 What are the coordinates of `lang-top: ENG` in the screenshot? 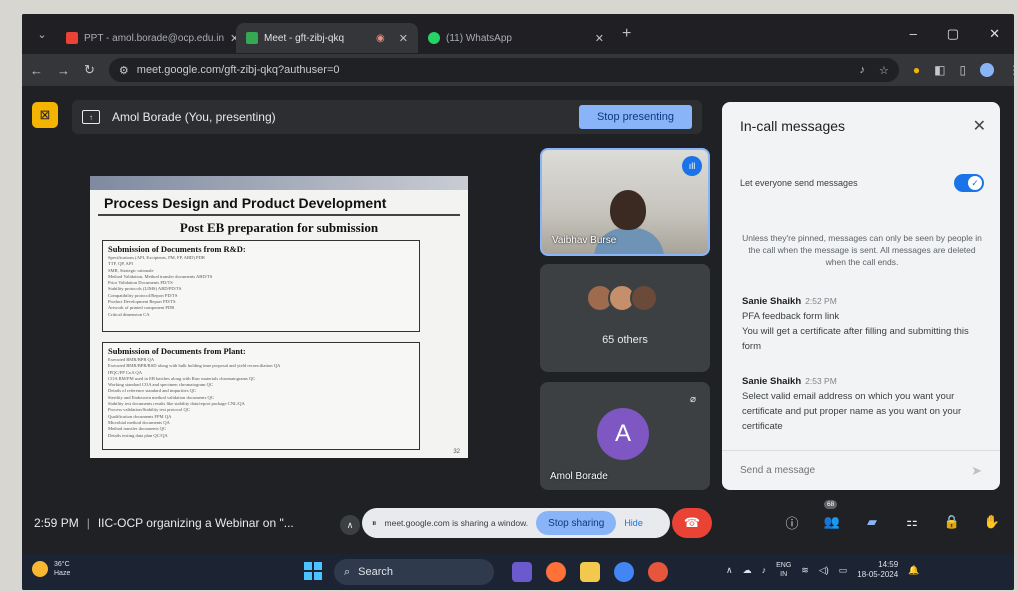 It's located at (784, 565).